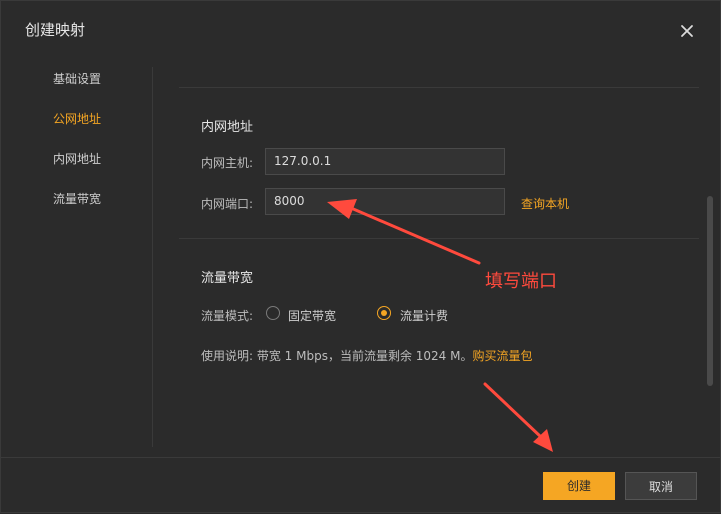  What do you see at coordinates (543, 440) in the screenshot?
I see `annotation-arrowhead-create` at bounding box center [543, 440].